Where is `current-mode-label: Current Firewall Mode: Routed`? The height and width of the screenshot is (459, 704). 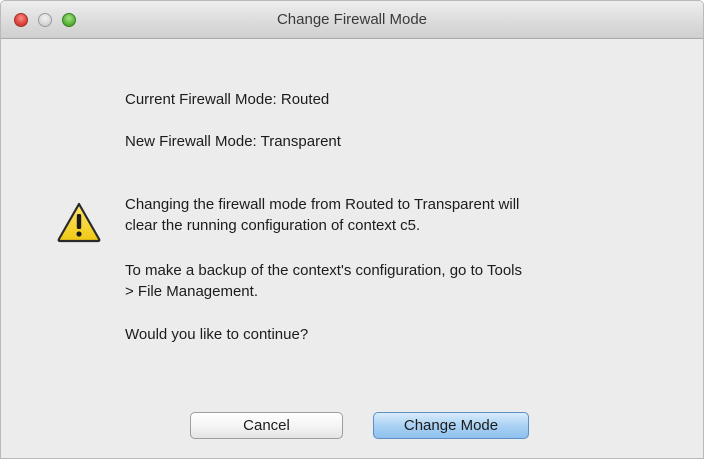 current-mode-label: Current Firewall Mode: Routed is located at coordinates (227, 99).